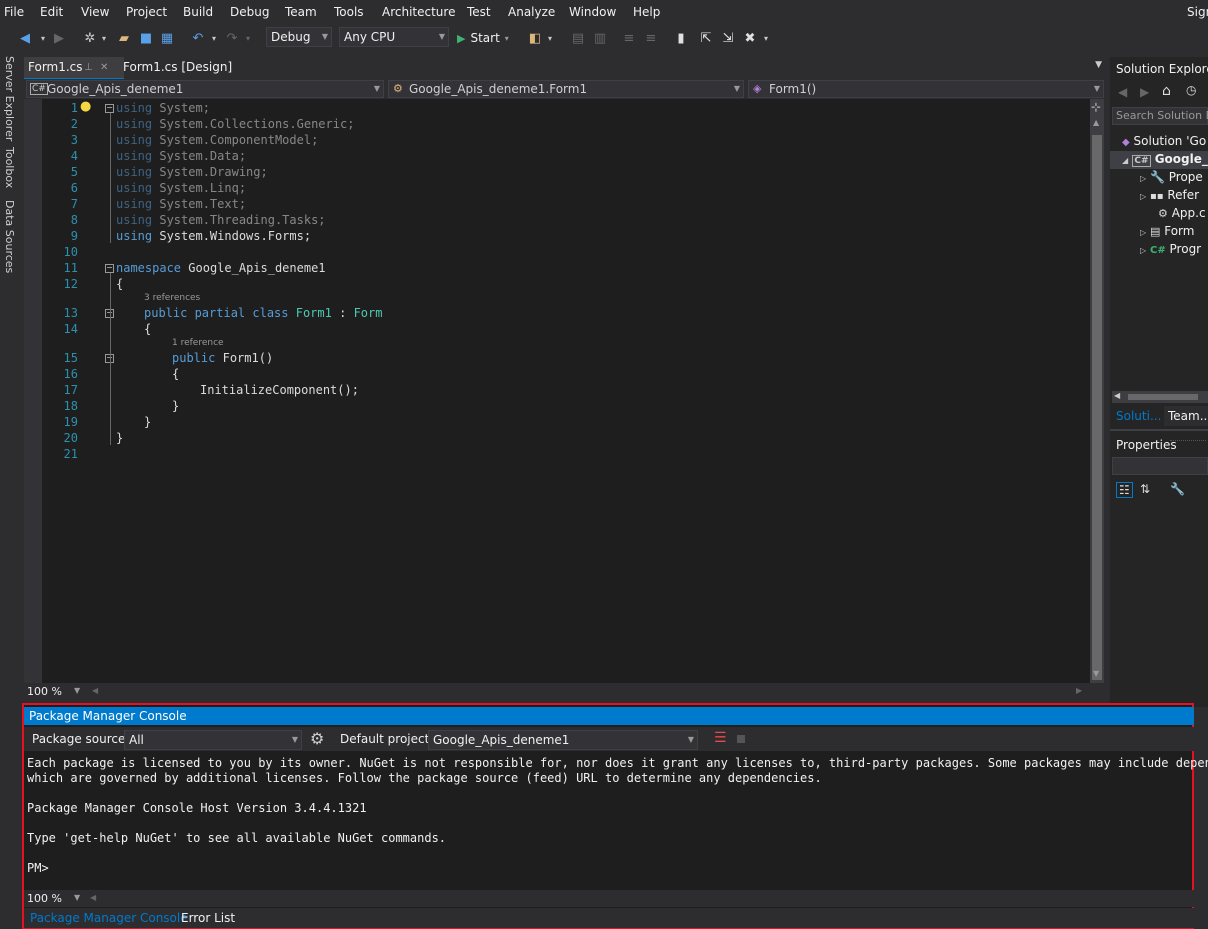 Image resolution: width=1208 pixels, height=929 pixels. I want to click on scroll-up-icon: ▲, so click(1096, 122).